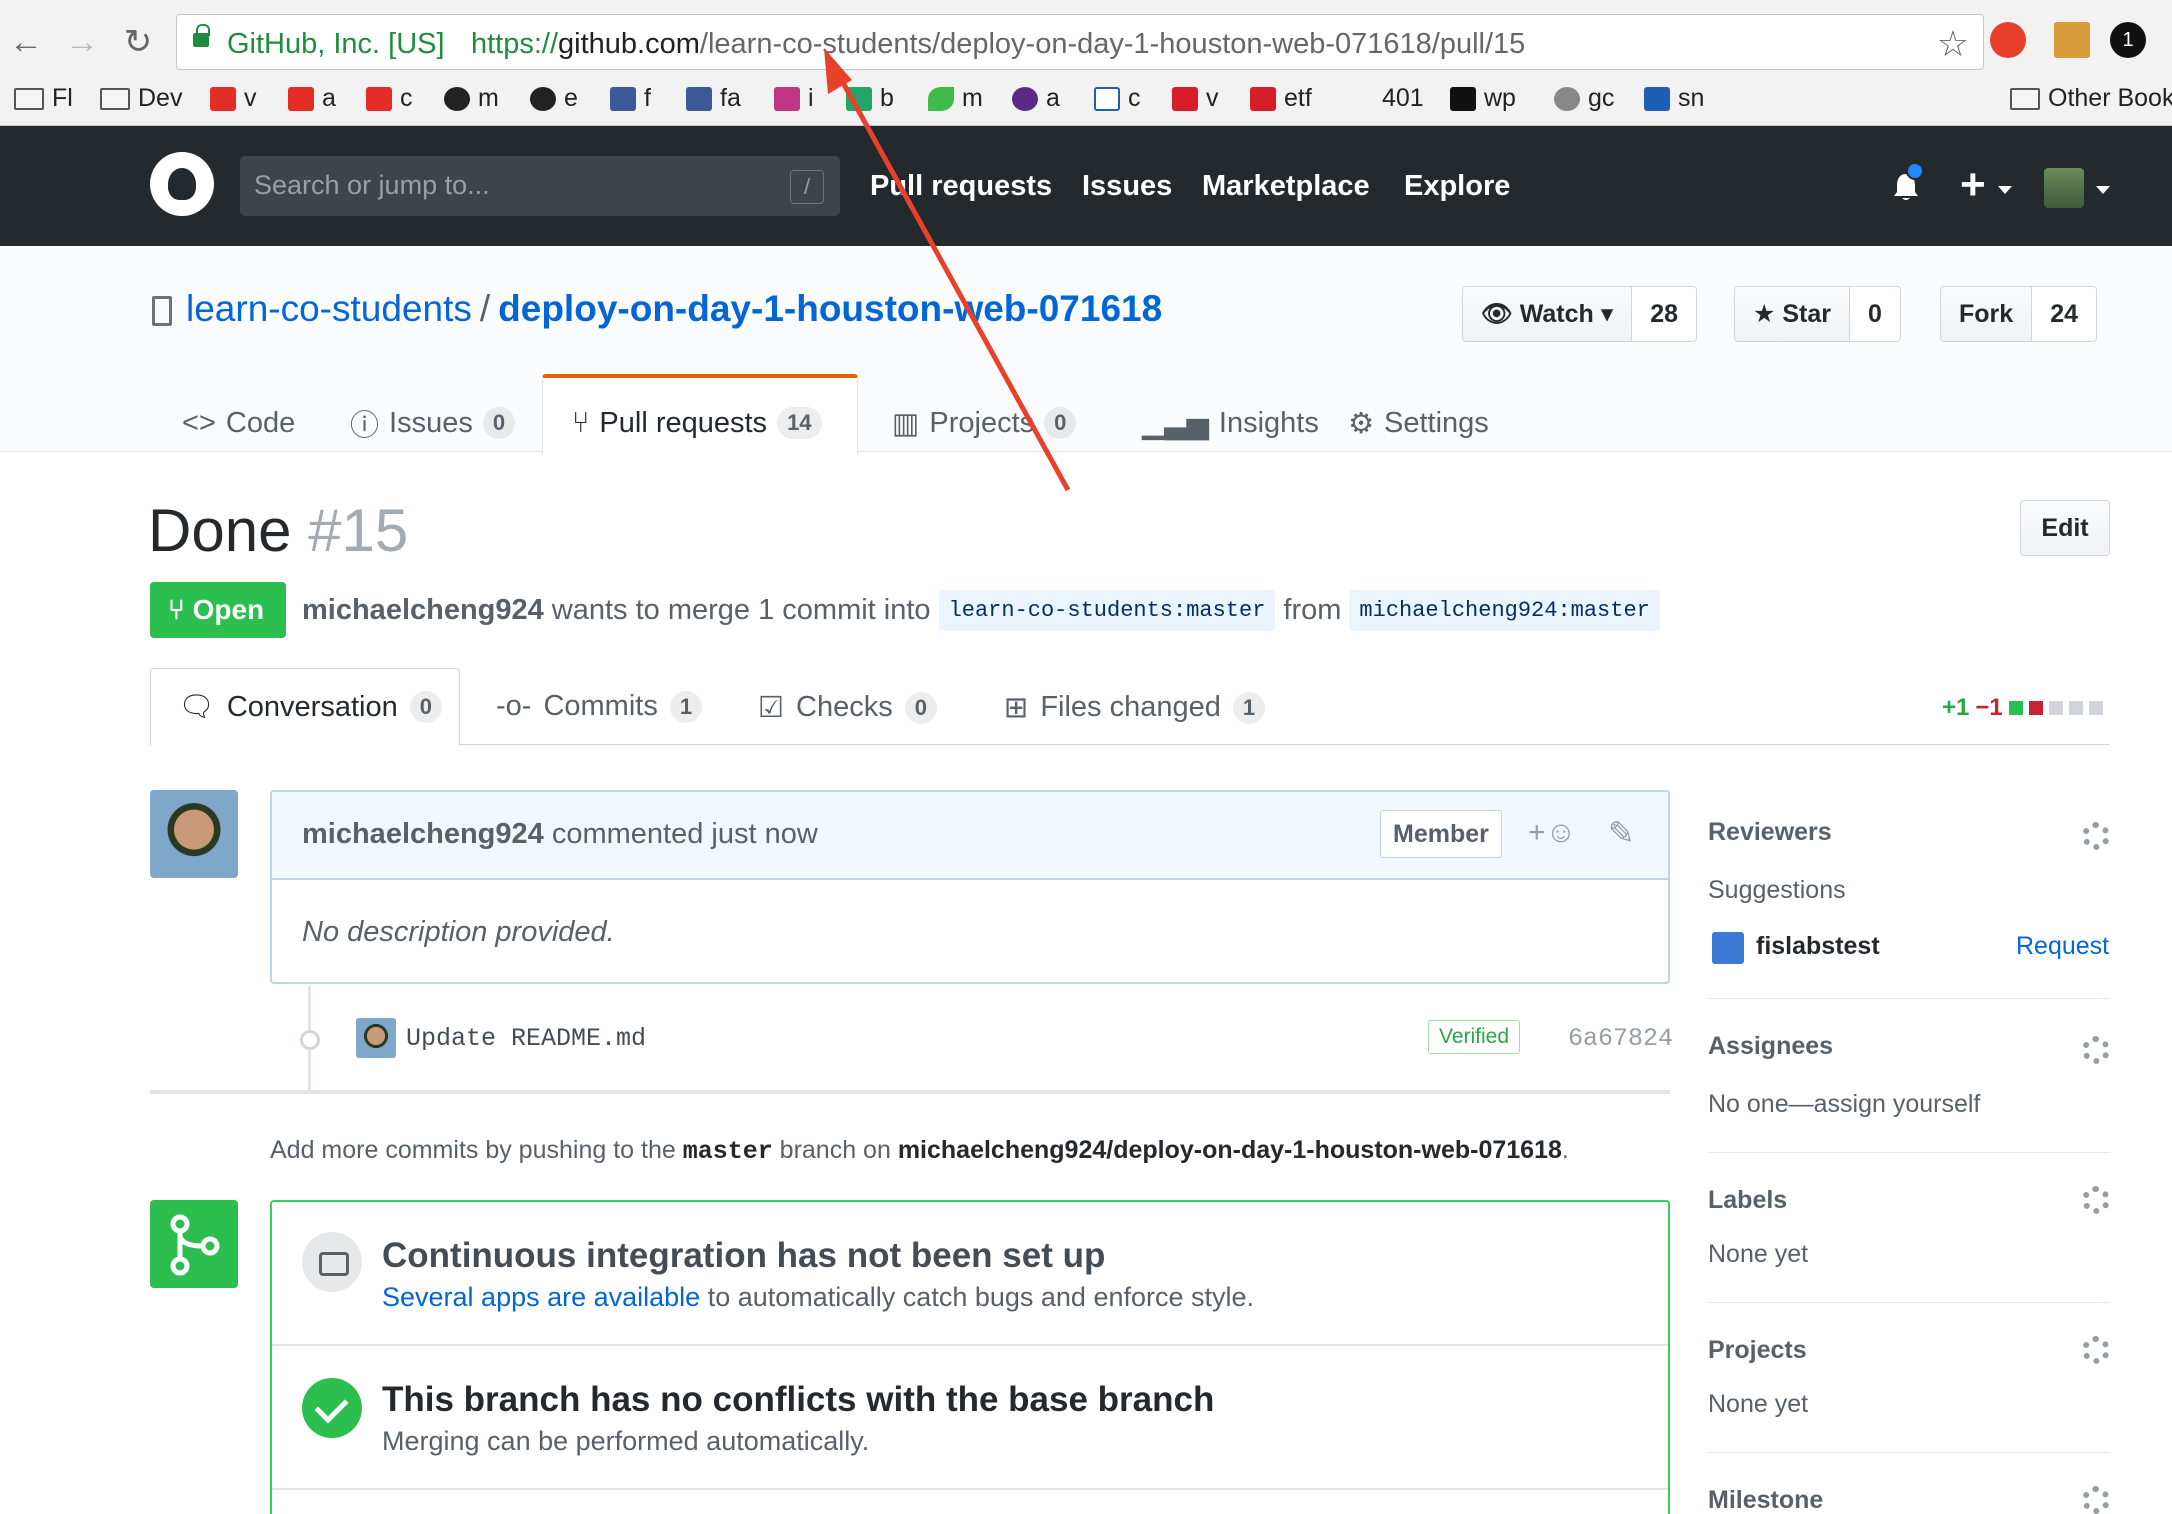 The height and width of the screenshot is (1514, 2172). I want to click on bookmark-item: 401, so click(1403, 98).